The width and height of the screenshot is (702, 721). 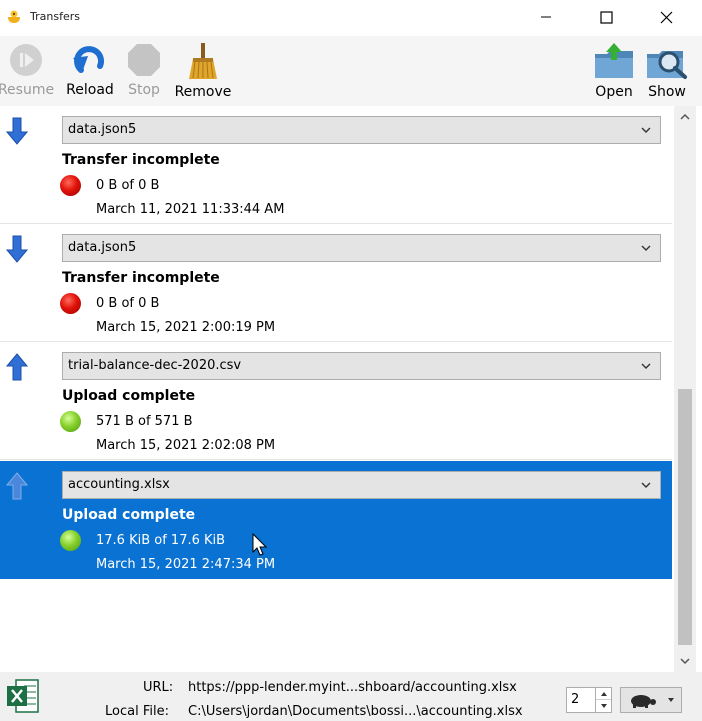 What do you see at coordinates (26, 60) in the screenshot?
I see `resume-icon` at bounding box center [26, 60].